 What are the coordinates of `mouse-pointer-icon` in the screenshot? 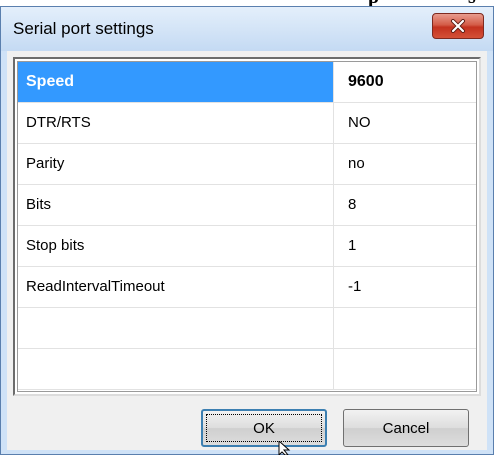 It's located at (284, 448).